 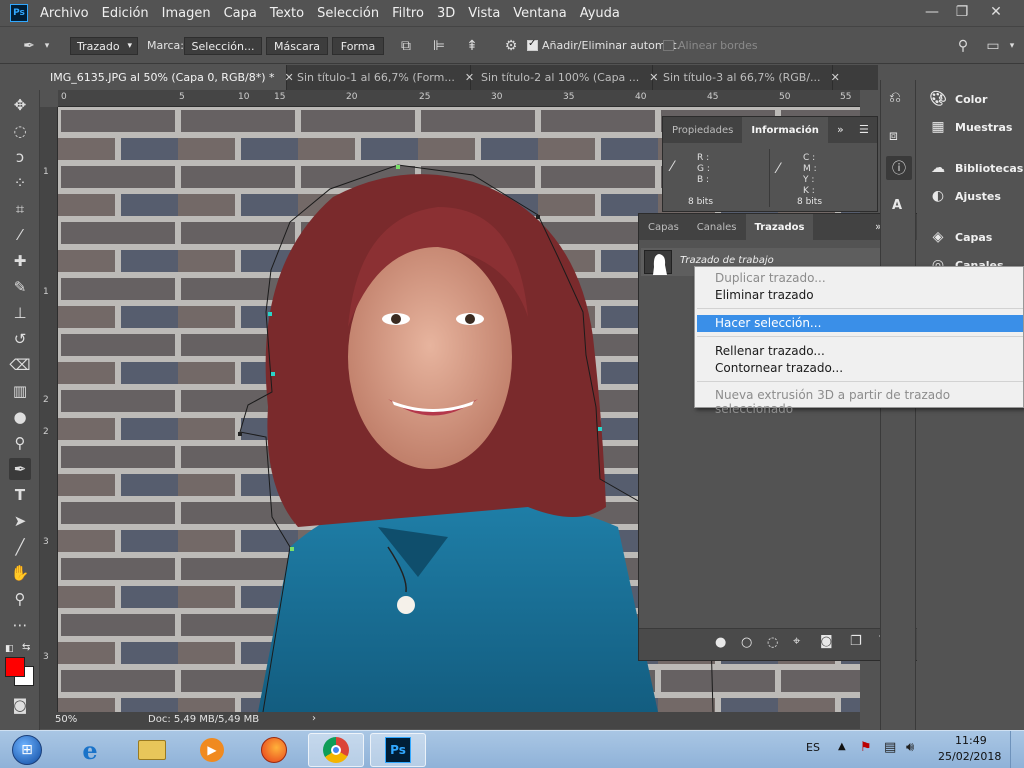 I want to click on default-colors-icon: ◧, so click(x=11, y=649).